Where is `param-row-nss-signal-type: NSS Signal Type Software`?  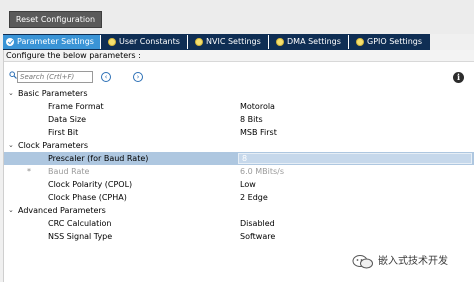
param-row-nss-signal-type: NSS Signal Type Software is located at coordinates (239, 236).